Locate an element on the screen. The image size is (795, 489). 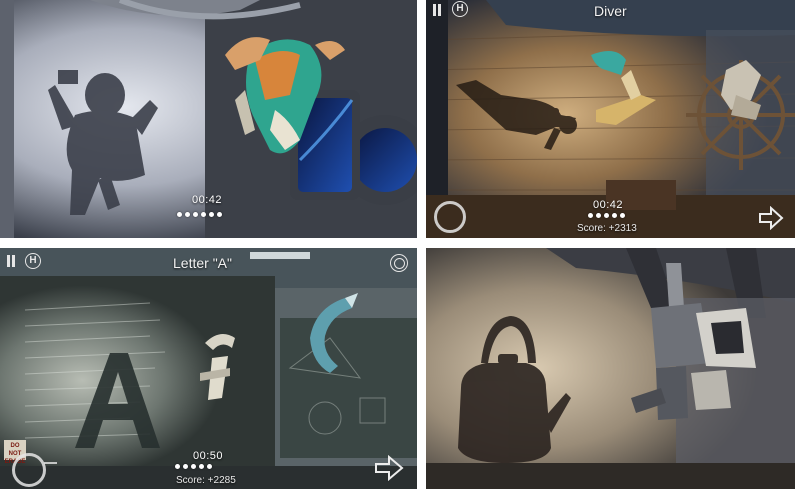
score: Score: +2313 is located at coordinates (607, 228).